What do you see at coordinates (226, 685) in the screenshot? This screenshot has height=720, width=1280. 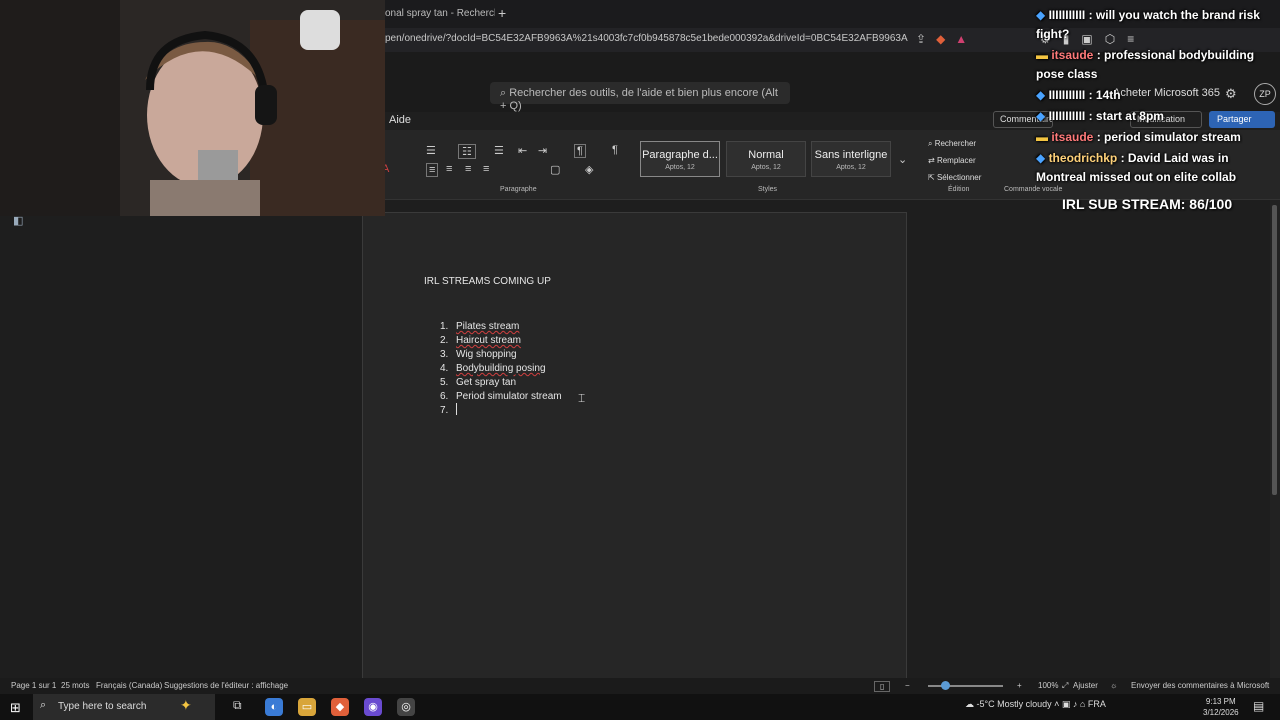 I see `editor-suggestions: Suggestions de l'éditeur : affichage` at bounding box center [226, 685].